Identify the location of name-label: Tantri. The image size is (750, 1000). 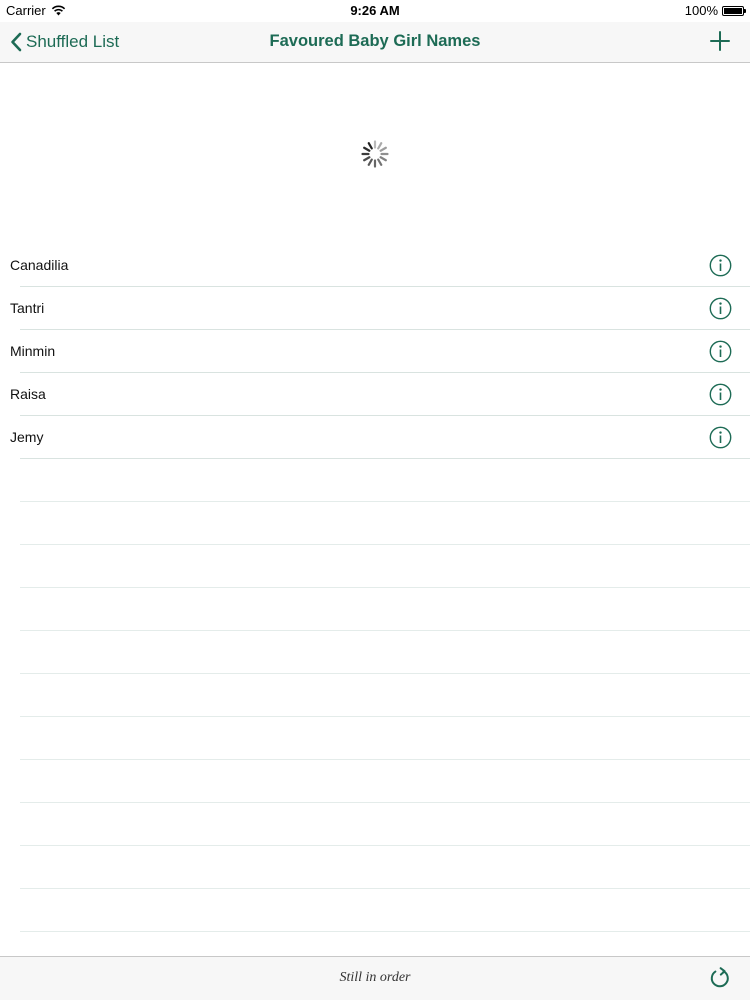
(27, 308).